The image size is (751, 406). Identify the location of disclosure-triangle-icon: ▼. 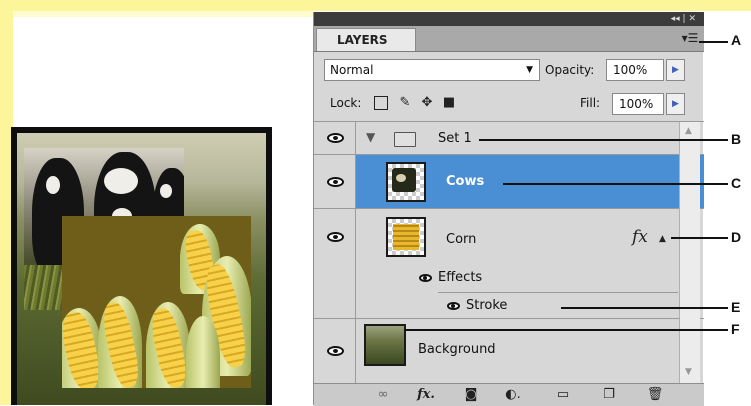
(370, 137).